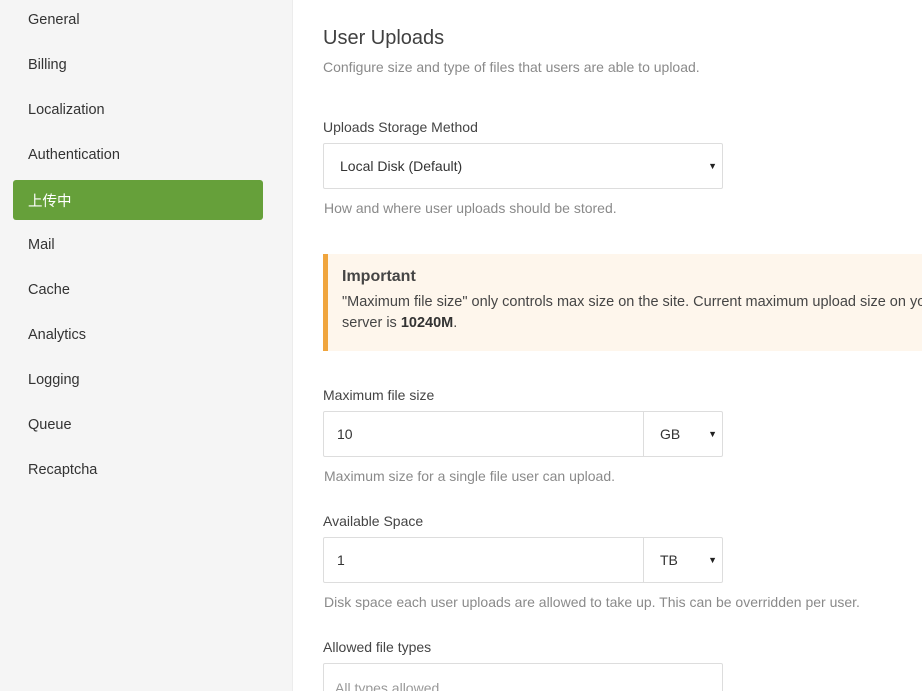 This screenshot has height=691, width=922. Describe the element at coordinates (400, 127) in the screenshot. I see `storage-method-label: Uploads Storage Method` at that location.